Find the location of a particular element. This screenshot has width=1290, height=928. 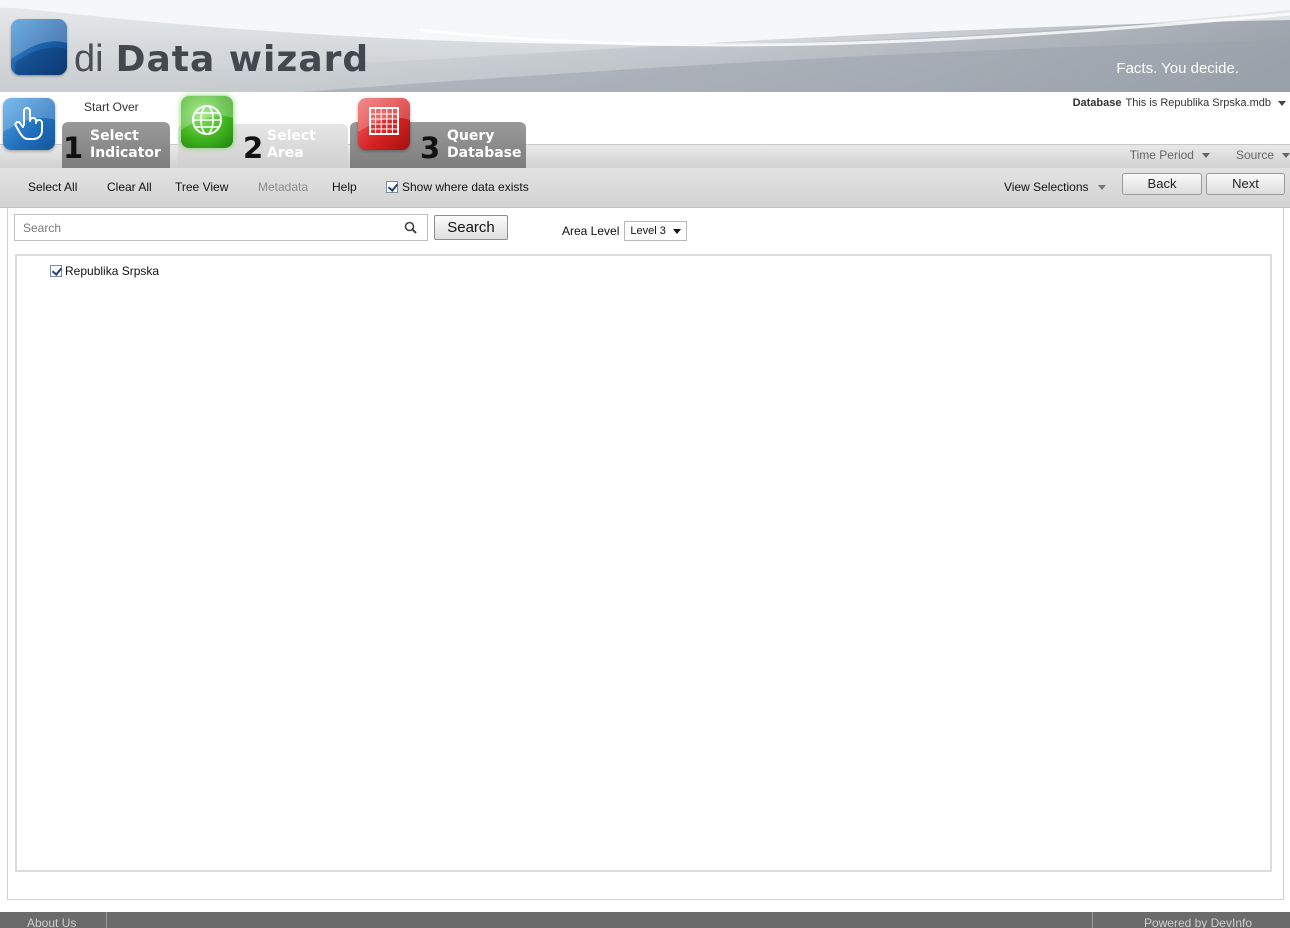

search-box is located at coordinates (221, 227).